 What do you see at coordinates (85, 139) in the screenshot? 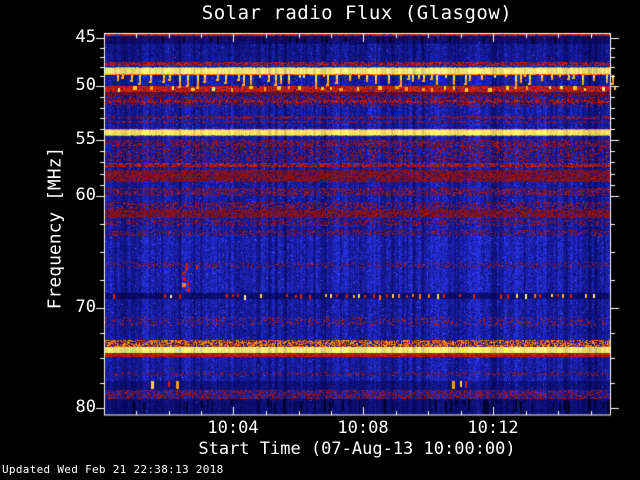
I see `y-tick-label-55: 55` at bounding box center [85, 139].